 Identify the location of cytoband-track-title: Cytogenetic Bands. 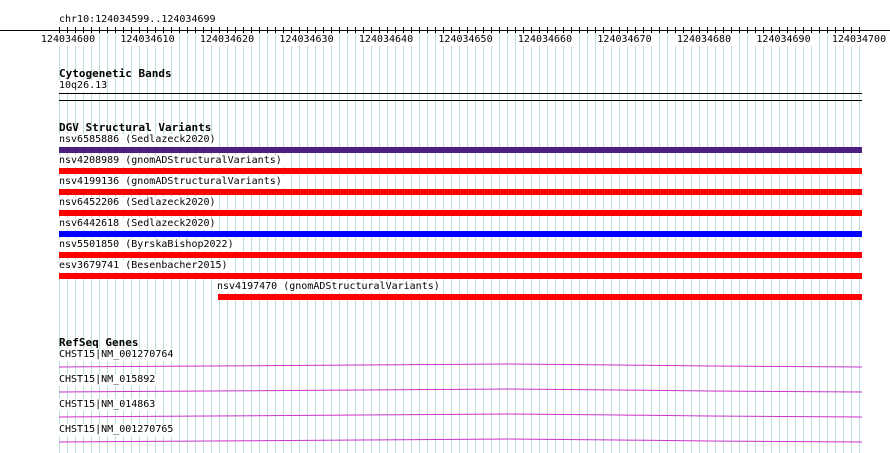
(115, 73).